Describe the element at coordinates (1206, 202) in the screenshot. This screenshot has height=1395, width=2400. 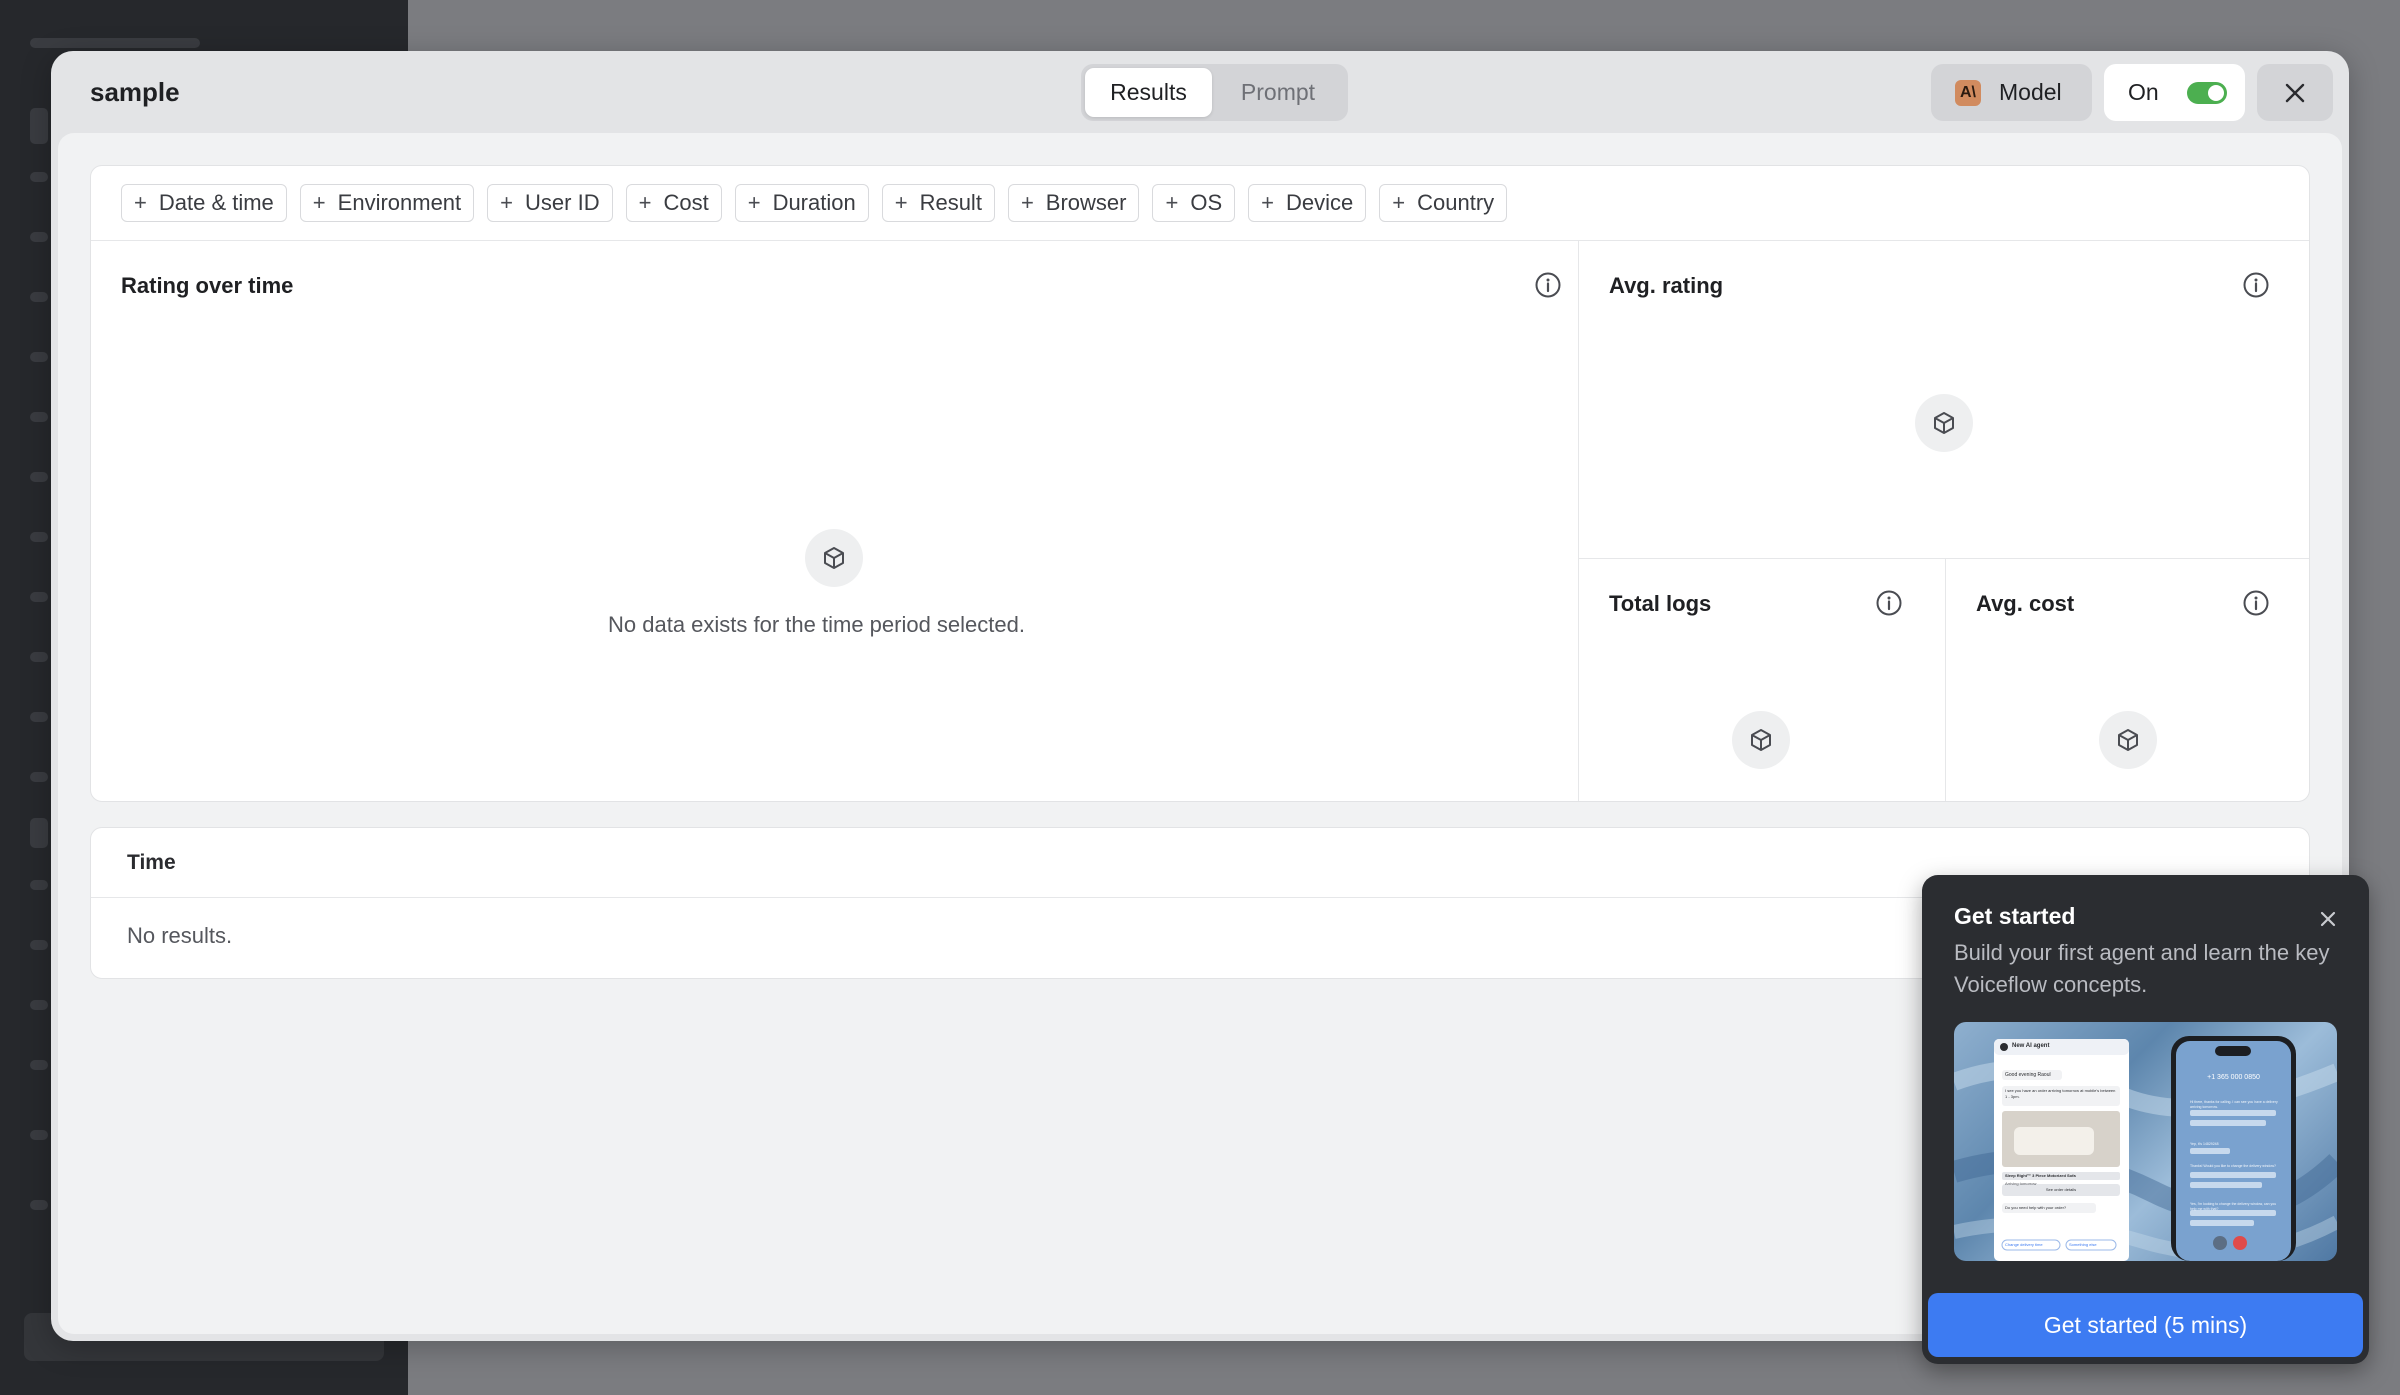
I see `filter-label: OS` at that location.